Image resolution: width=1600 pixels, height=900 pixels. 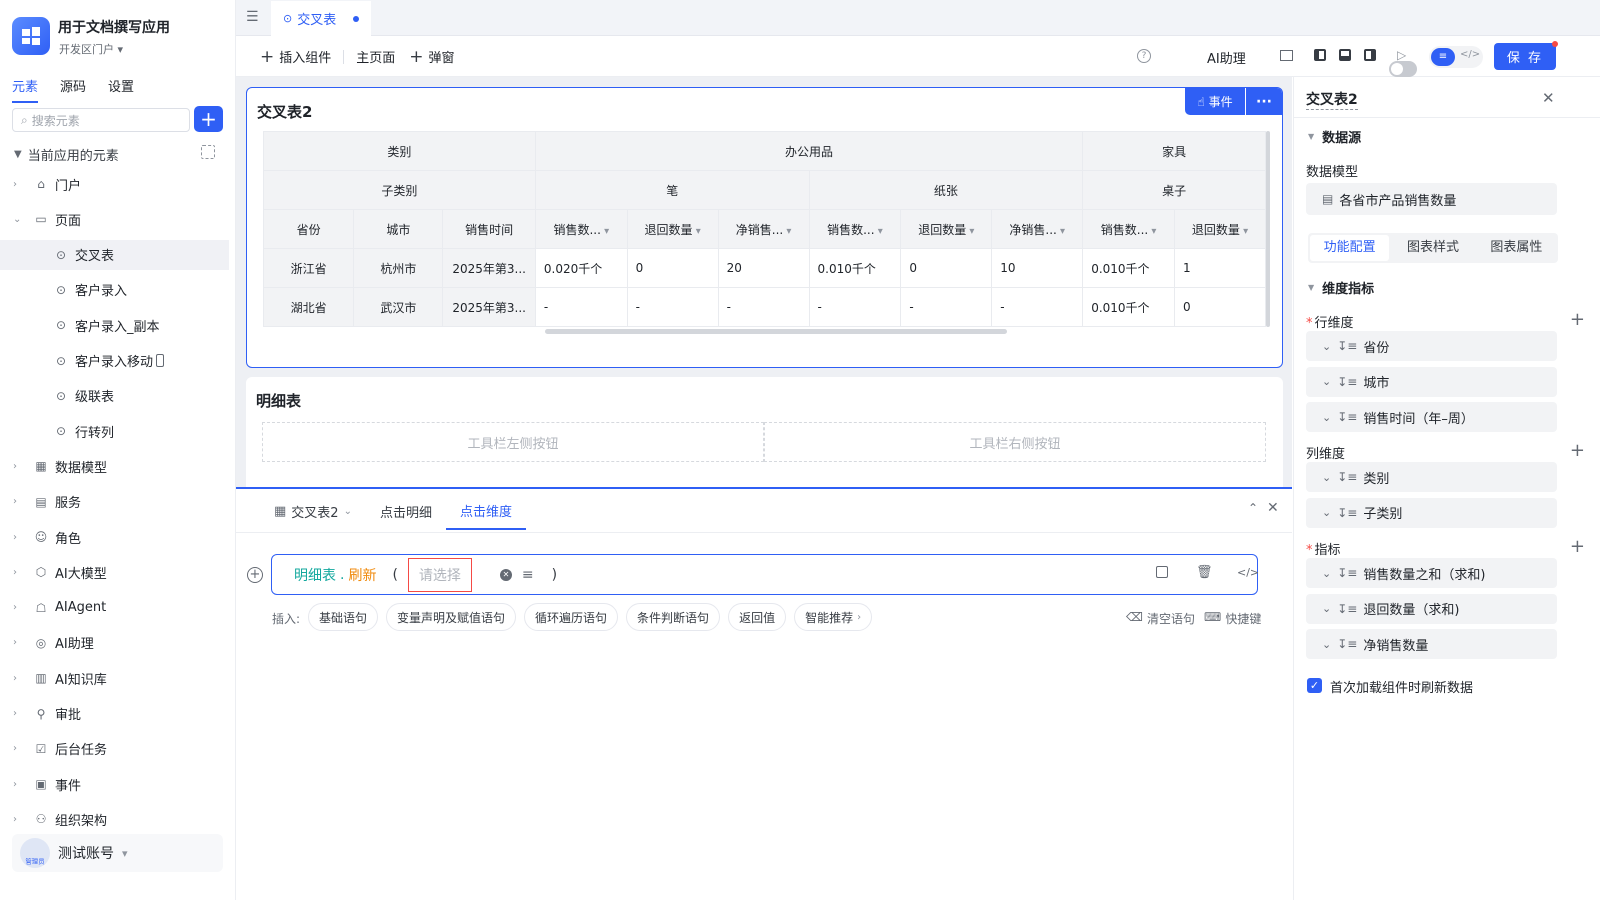 What do you see at coordinates (255, 575) in the screenshot?
I see `add-statement-icon: +` at bounding box center [255, 575].